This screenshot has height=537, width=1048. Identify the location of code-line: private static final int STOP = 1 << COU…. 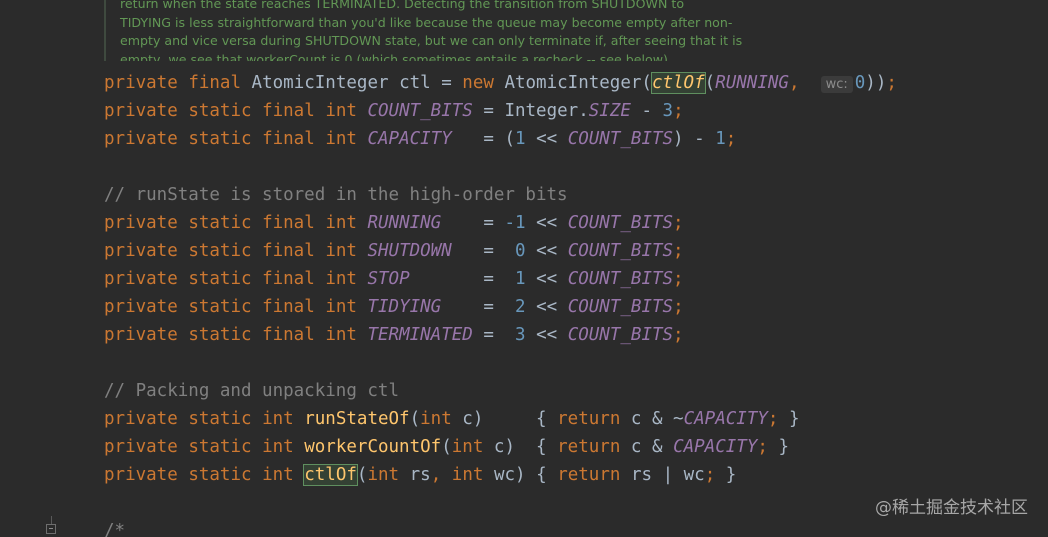
(576, 279).